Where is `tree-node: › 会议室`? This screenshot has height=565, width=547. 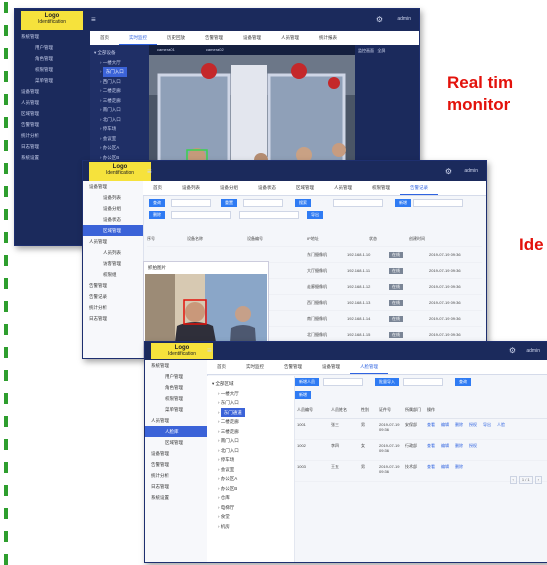 tree-node: › 会议室 is located at coordinates (253, 470).